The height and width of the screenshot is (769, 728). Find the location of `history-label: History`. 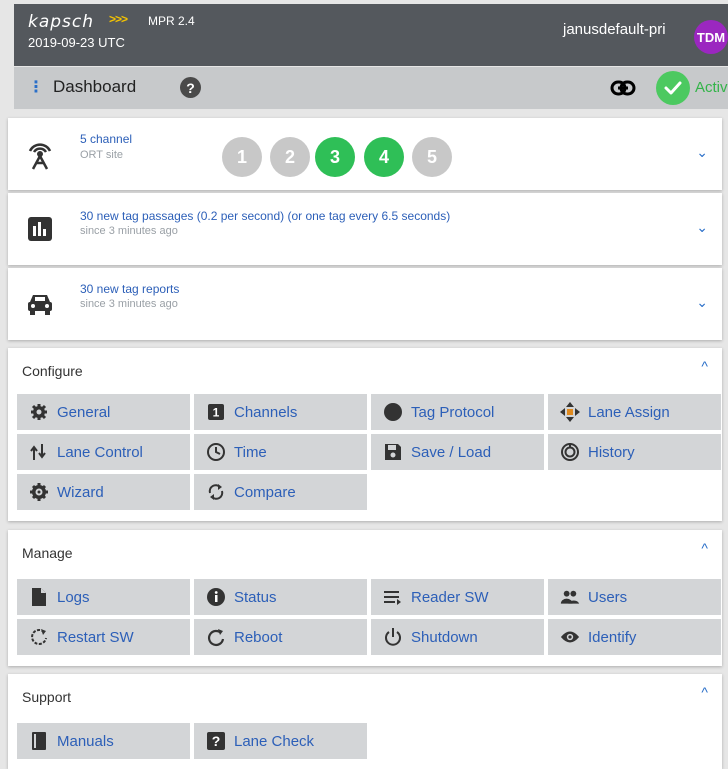

history-label: History is located at coordinates (611, 452).